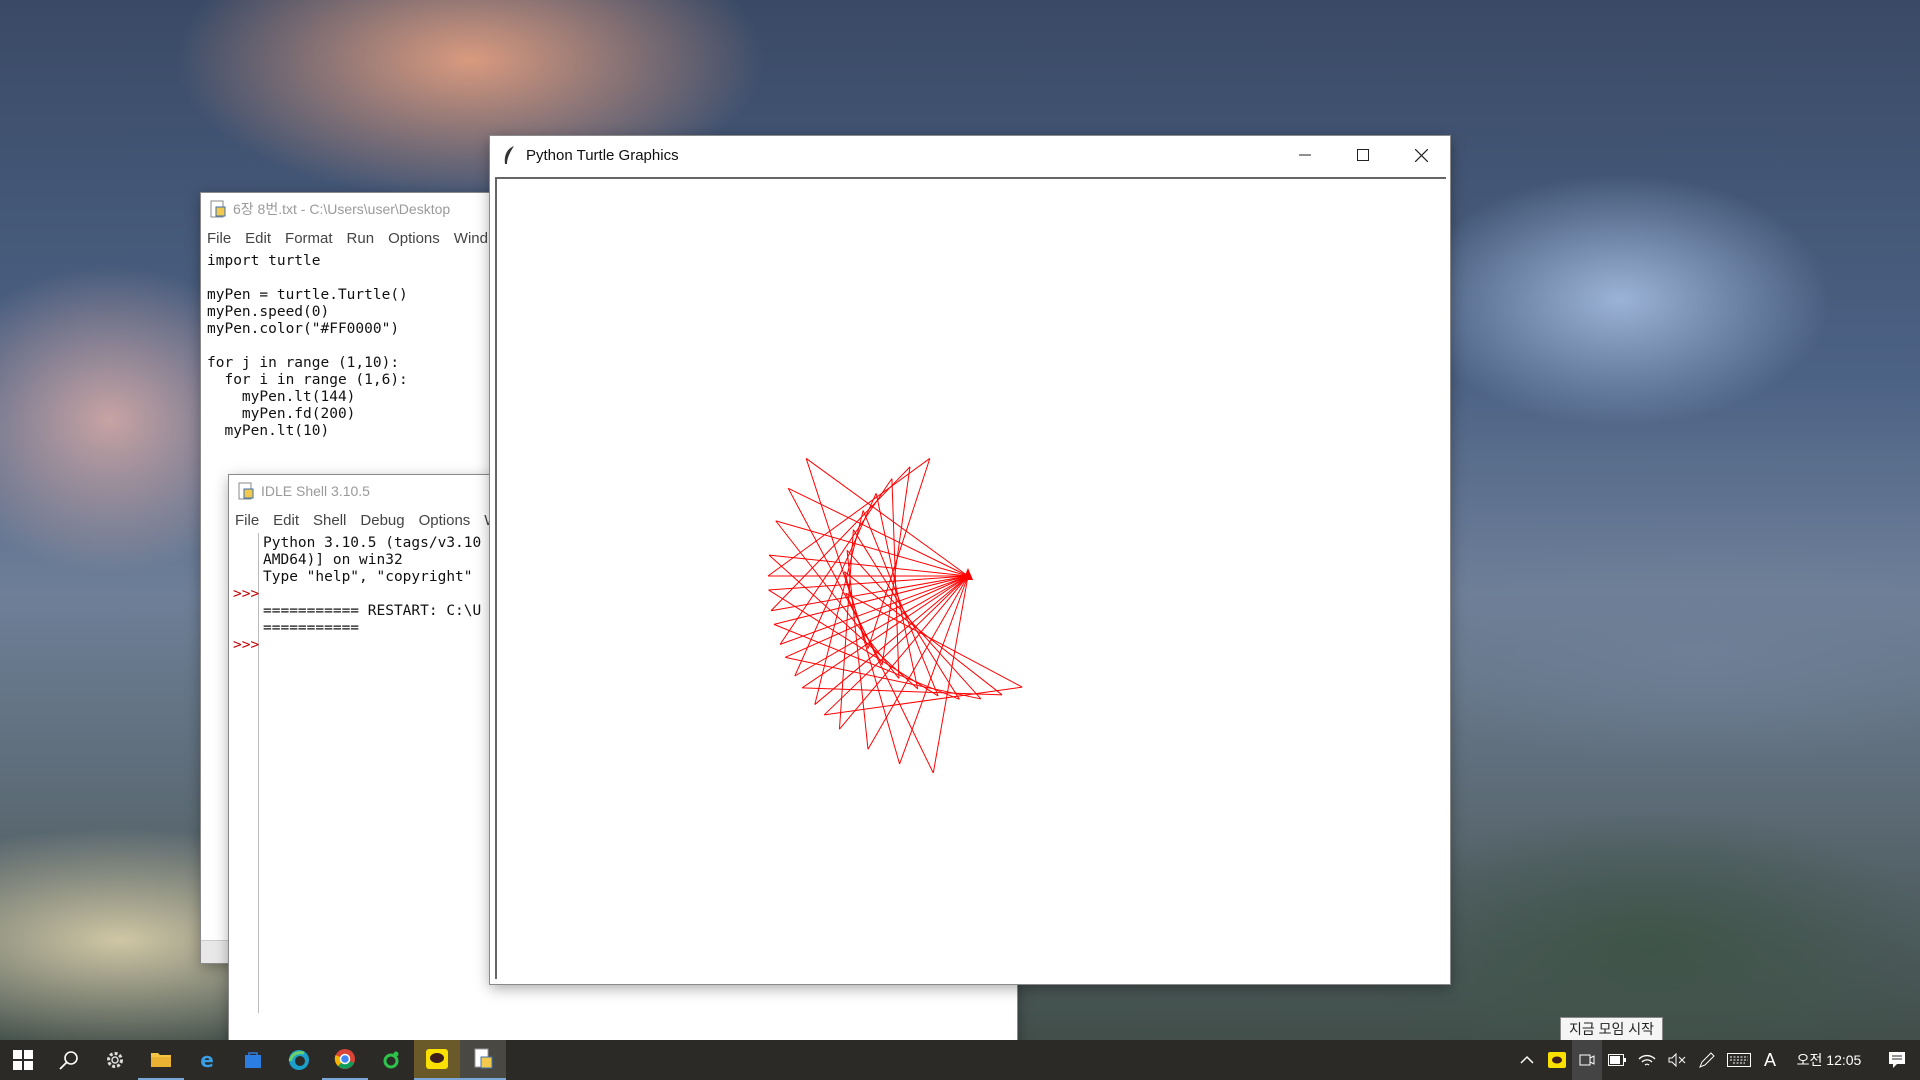 The height and width of the screenshot is (1080, 1920). What do you see at coordinates (215, 951) in the screenshot?
I see `editor-scrollbar` at bounding box center [215, 951].